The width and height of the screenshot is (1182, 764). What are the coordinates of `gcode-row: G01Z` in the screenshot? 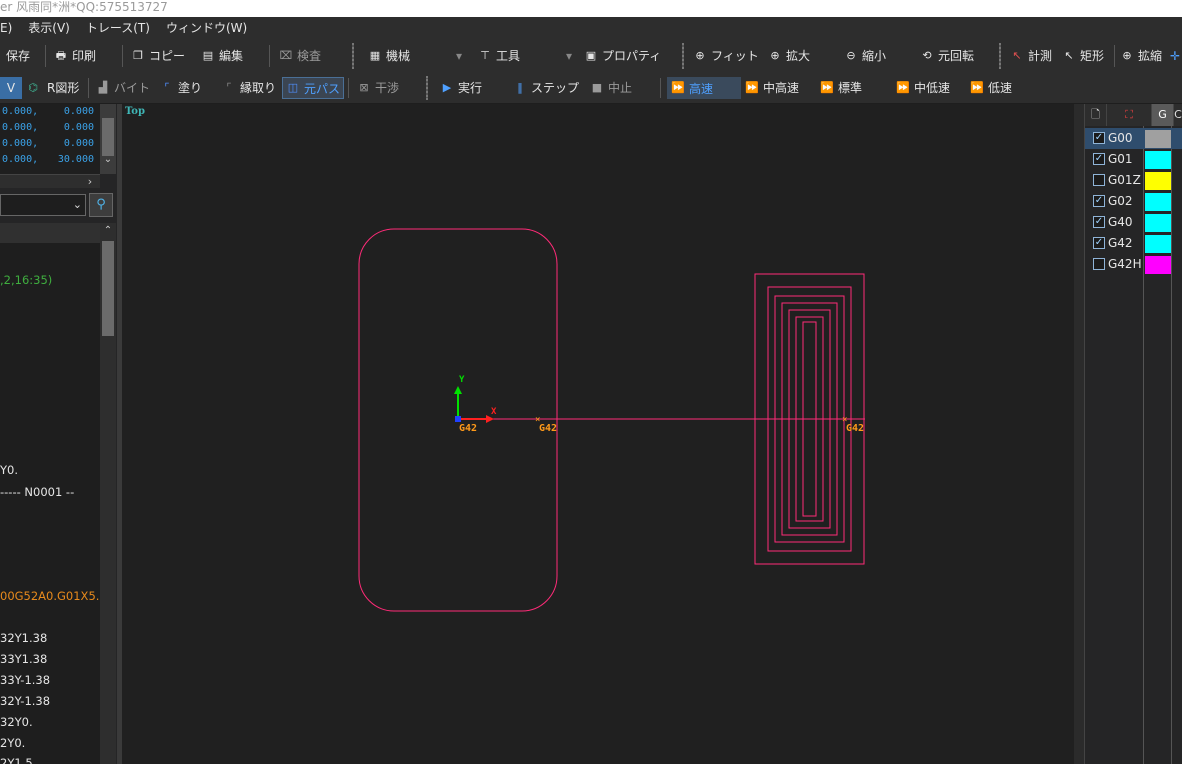 It's located at (1133, 180).